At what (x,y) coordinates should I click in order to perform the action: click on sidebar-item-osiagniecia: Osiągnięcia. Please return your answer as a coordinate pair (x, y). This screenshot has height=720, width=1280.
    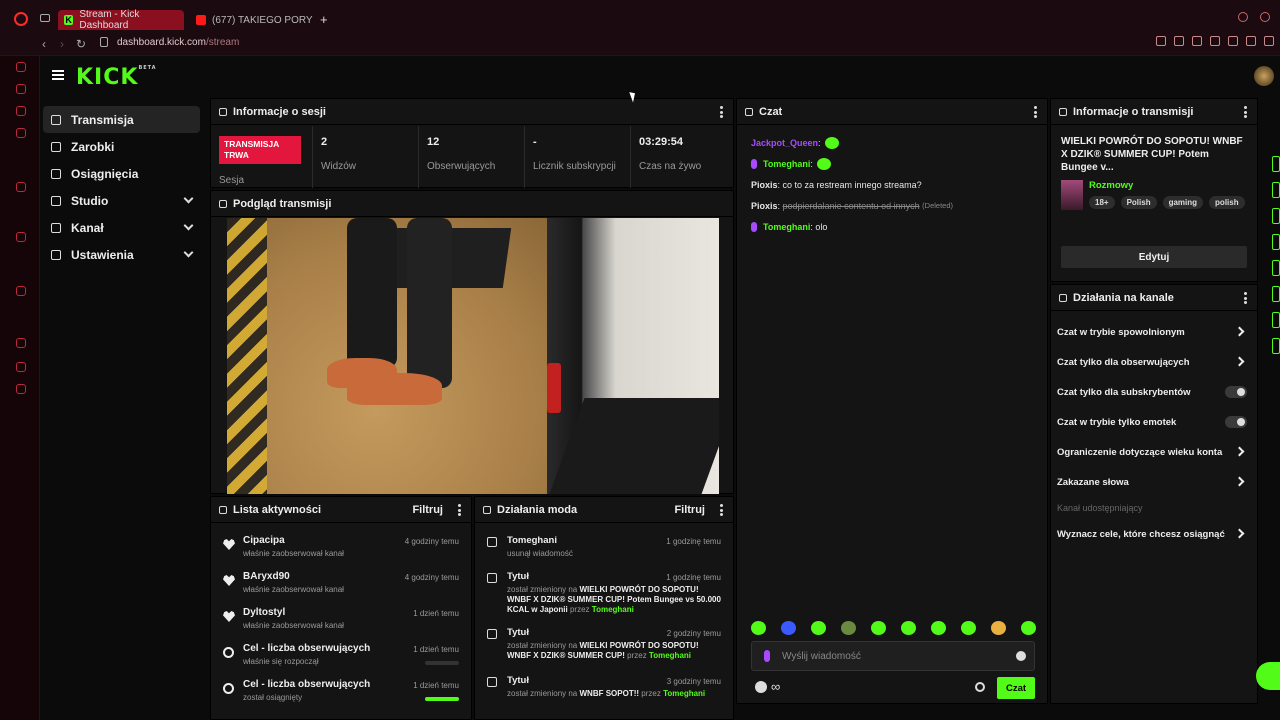
    Looking at the image, I should click on (121, 173).